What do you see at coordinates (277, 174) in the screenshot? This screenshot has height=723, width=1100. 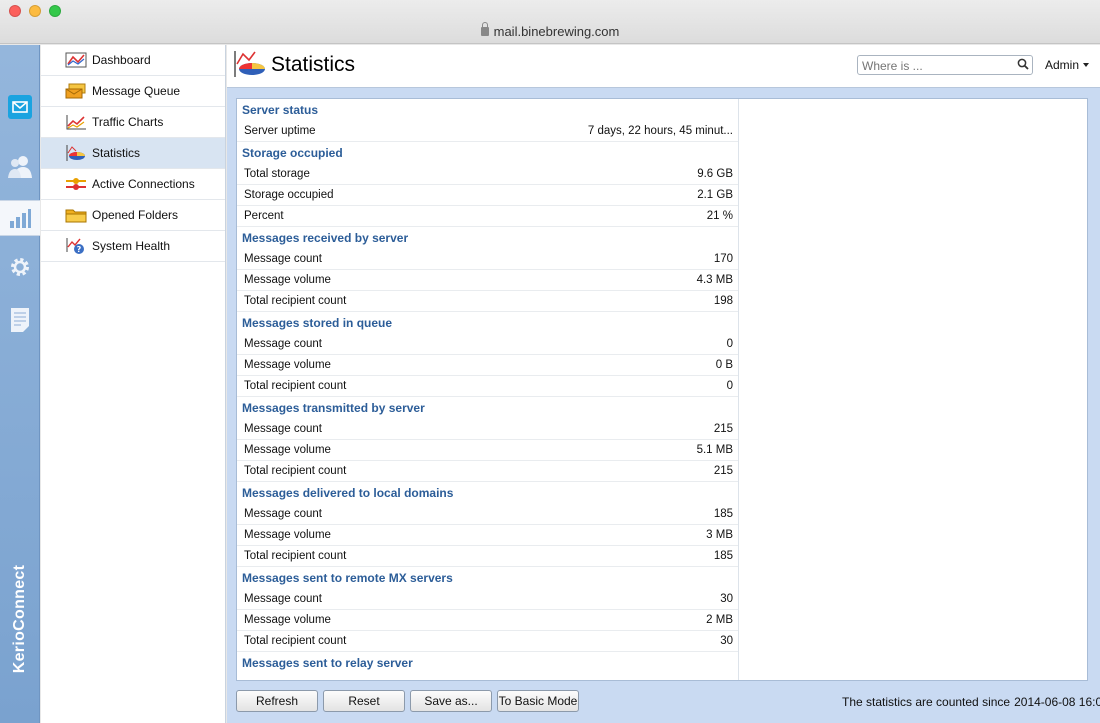 I see `row-label: Total storage` at bounding box center [277, 174].